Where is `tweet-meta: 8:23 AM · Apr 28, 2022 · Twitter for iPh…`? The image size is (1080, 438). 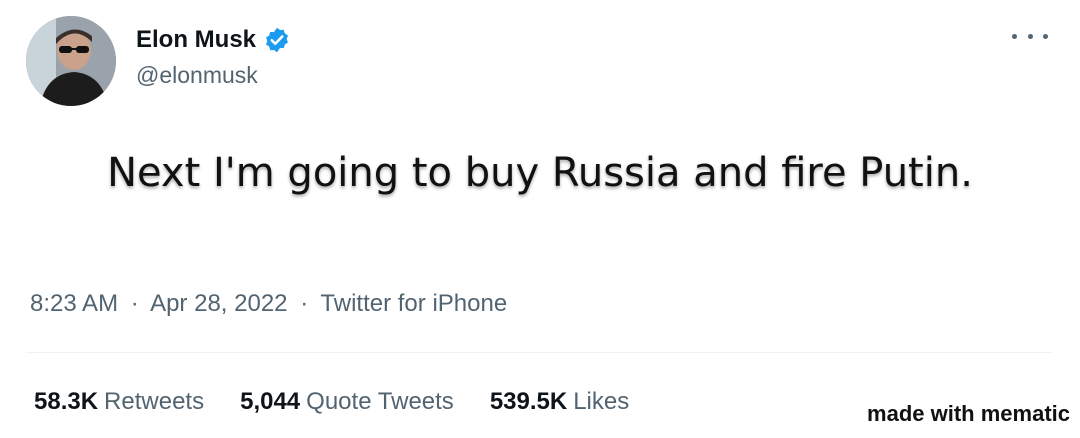 tweet-meta: 8:23 AM · Apr 28, 2022 · Twitter for iPh… is located at coordinates (268, 304).